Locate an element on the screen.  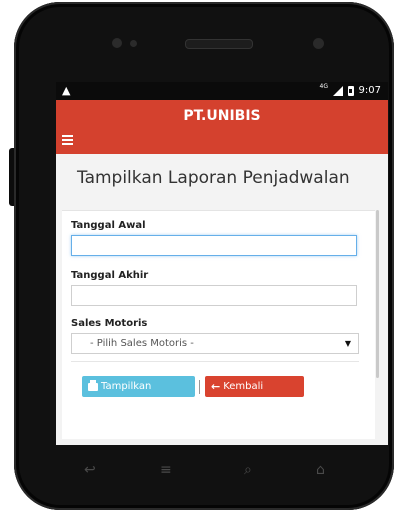
start-date-label: Tanggal Awal is located at coordinates (108, 225).